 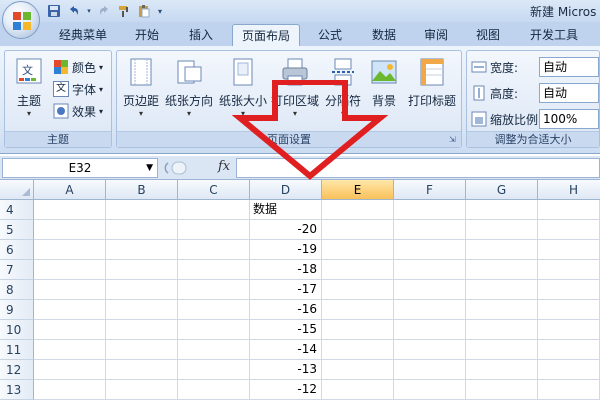 What do you see at coordinates (430, 370) in the screenshot?
I see `cell-f12` at bounding box center [430, 370].